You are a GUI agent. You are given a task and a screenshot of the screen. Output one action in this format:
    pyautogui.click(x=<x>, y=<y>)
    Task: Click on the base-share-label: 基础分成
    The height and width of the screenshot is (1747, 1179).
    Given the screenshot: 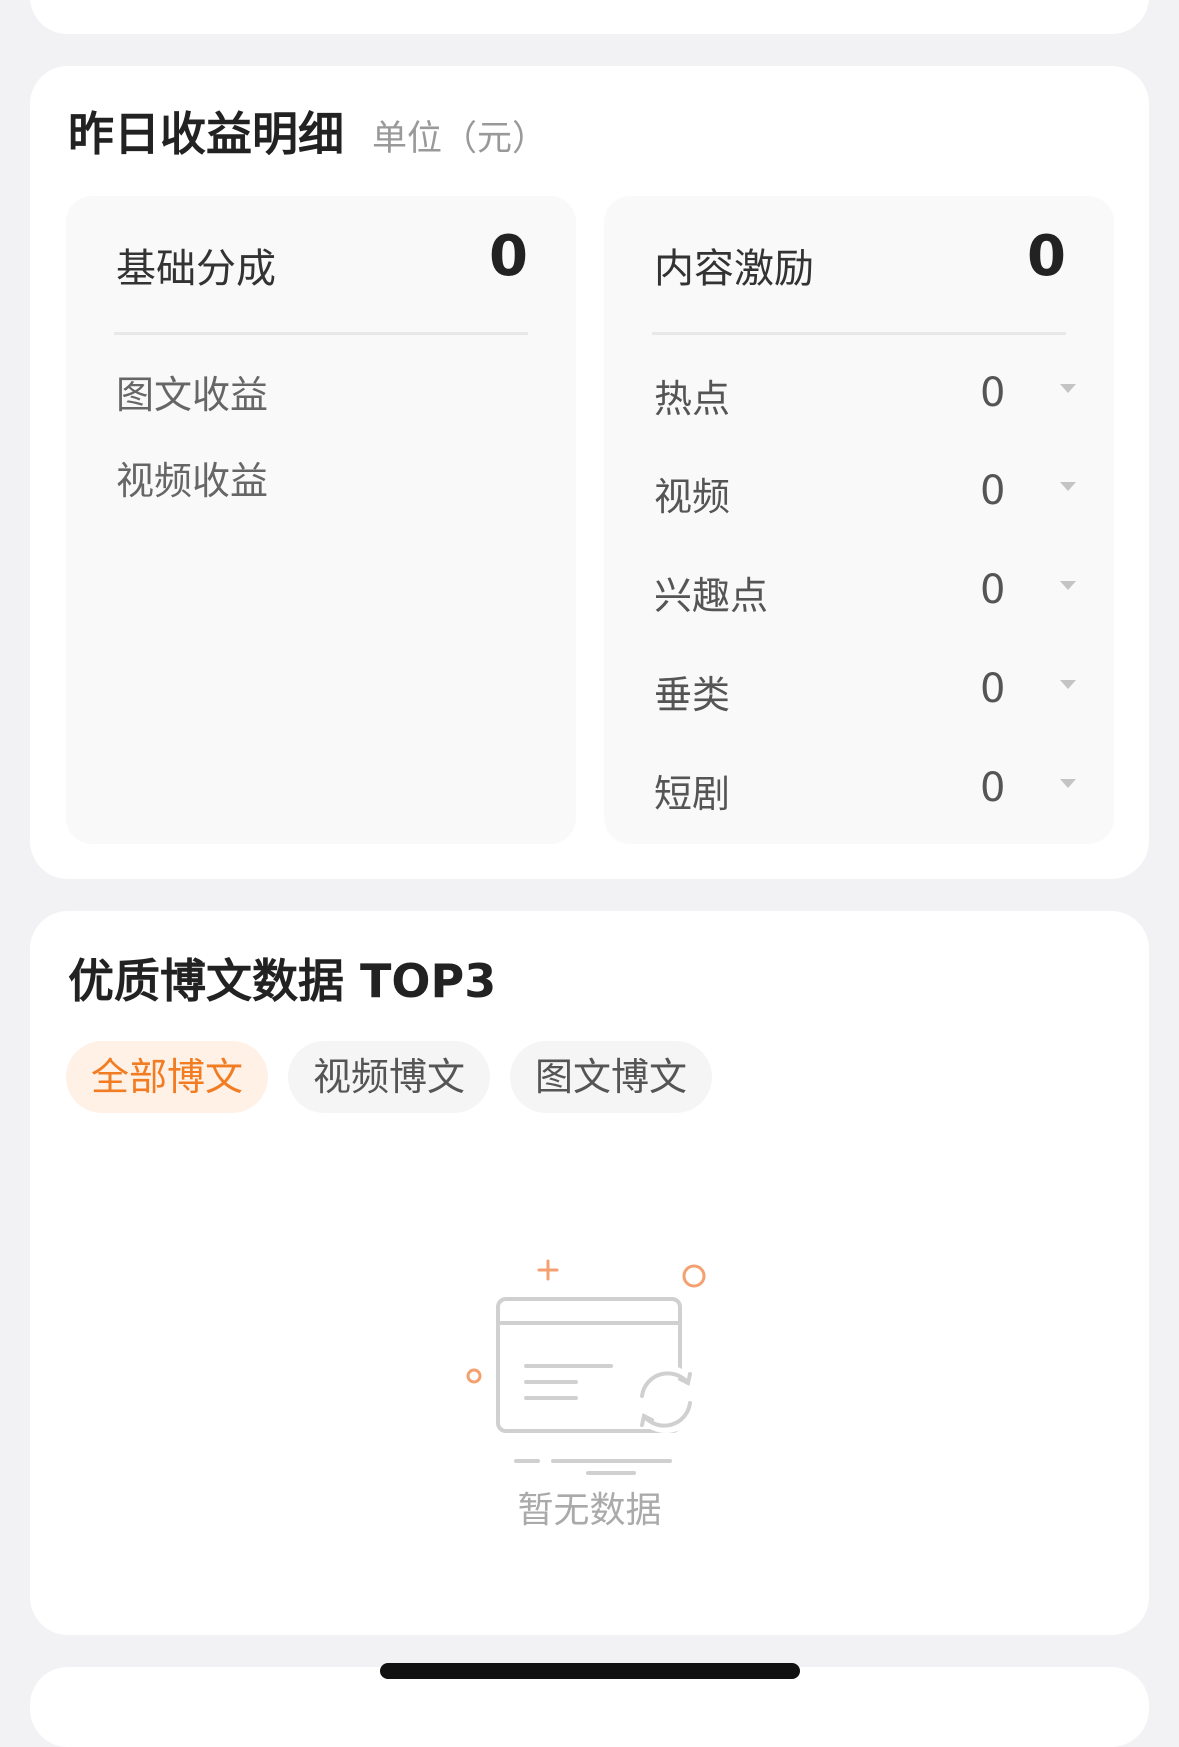 What is the action you would take?
    pyautogui.click(x=196, y=269)
    